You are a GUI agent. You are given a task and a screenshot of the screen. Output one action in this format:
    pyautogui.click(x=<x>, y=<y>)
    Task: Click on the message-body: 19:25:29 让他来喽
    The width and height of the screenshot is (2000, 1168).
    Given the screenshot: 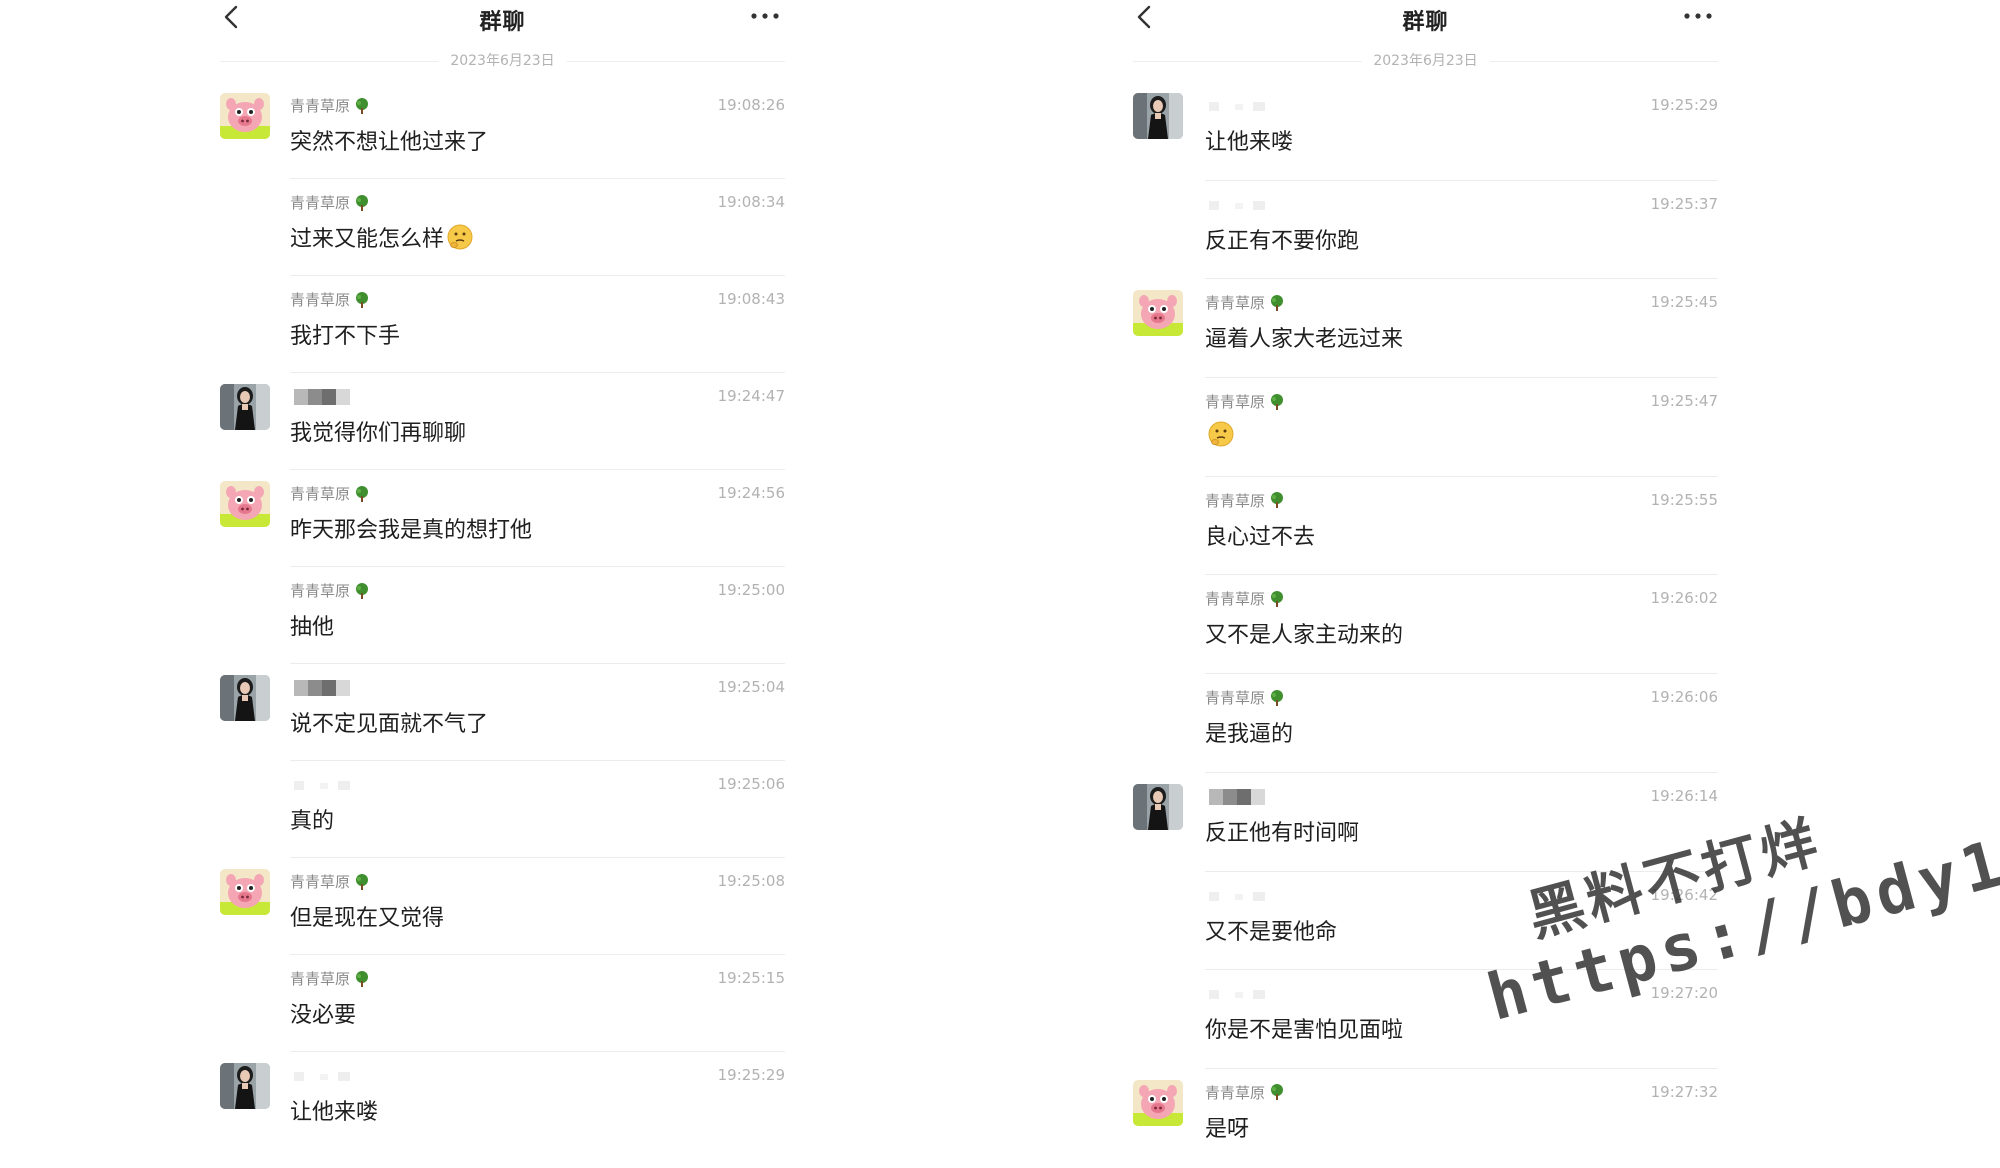 What is the action you would take?
    pyautogui.click(x=1461, y=131)
    